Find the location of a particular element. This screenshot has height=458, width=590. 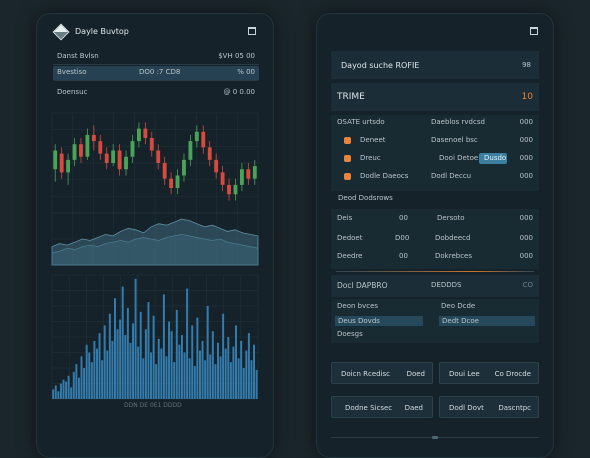

button-label: Doicn Rcedisc is located at coordinates (366, 374).